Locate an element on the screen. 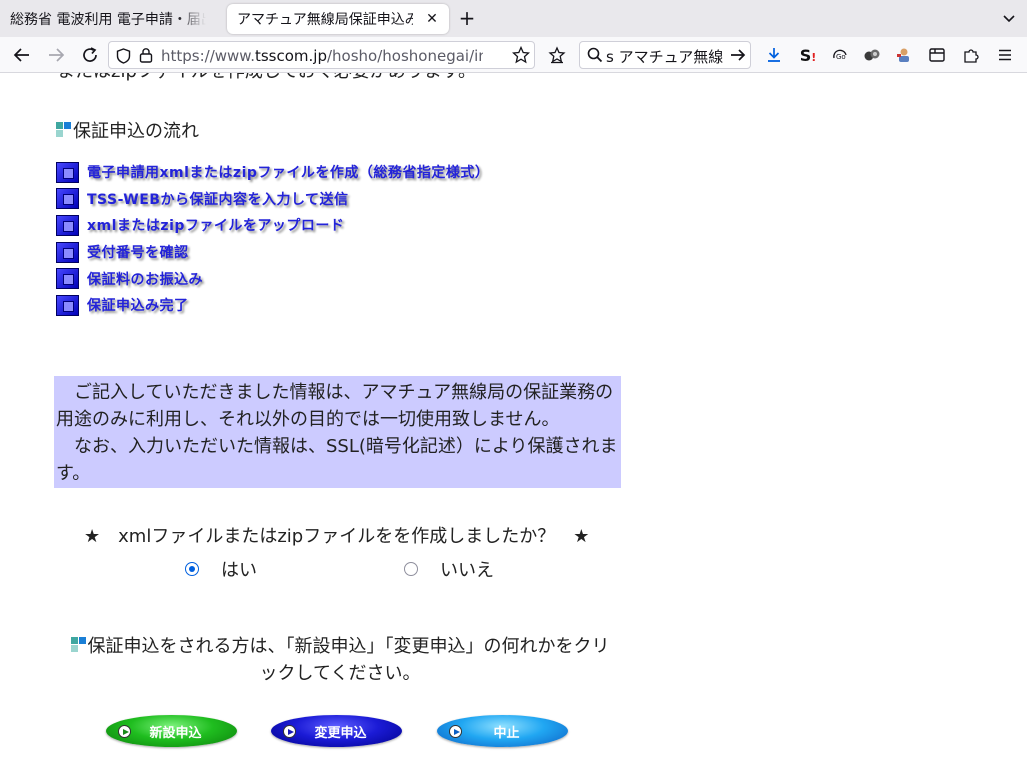  search-input: s アマチュア無線 is located at coordinates (666, 56).